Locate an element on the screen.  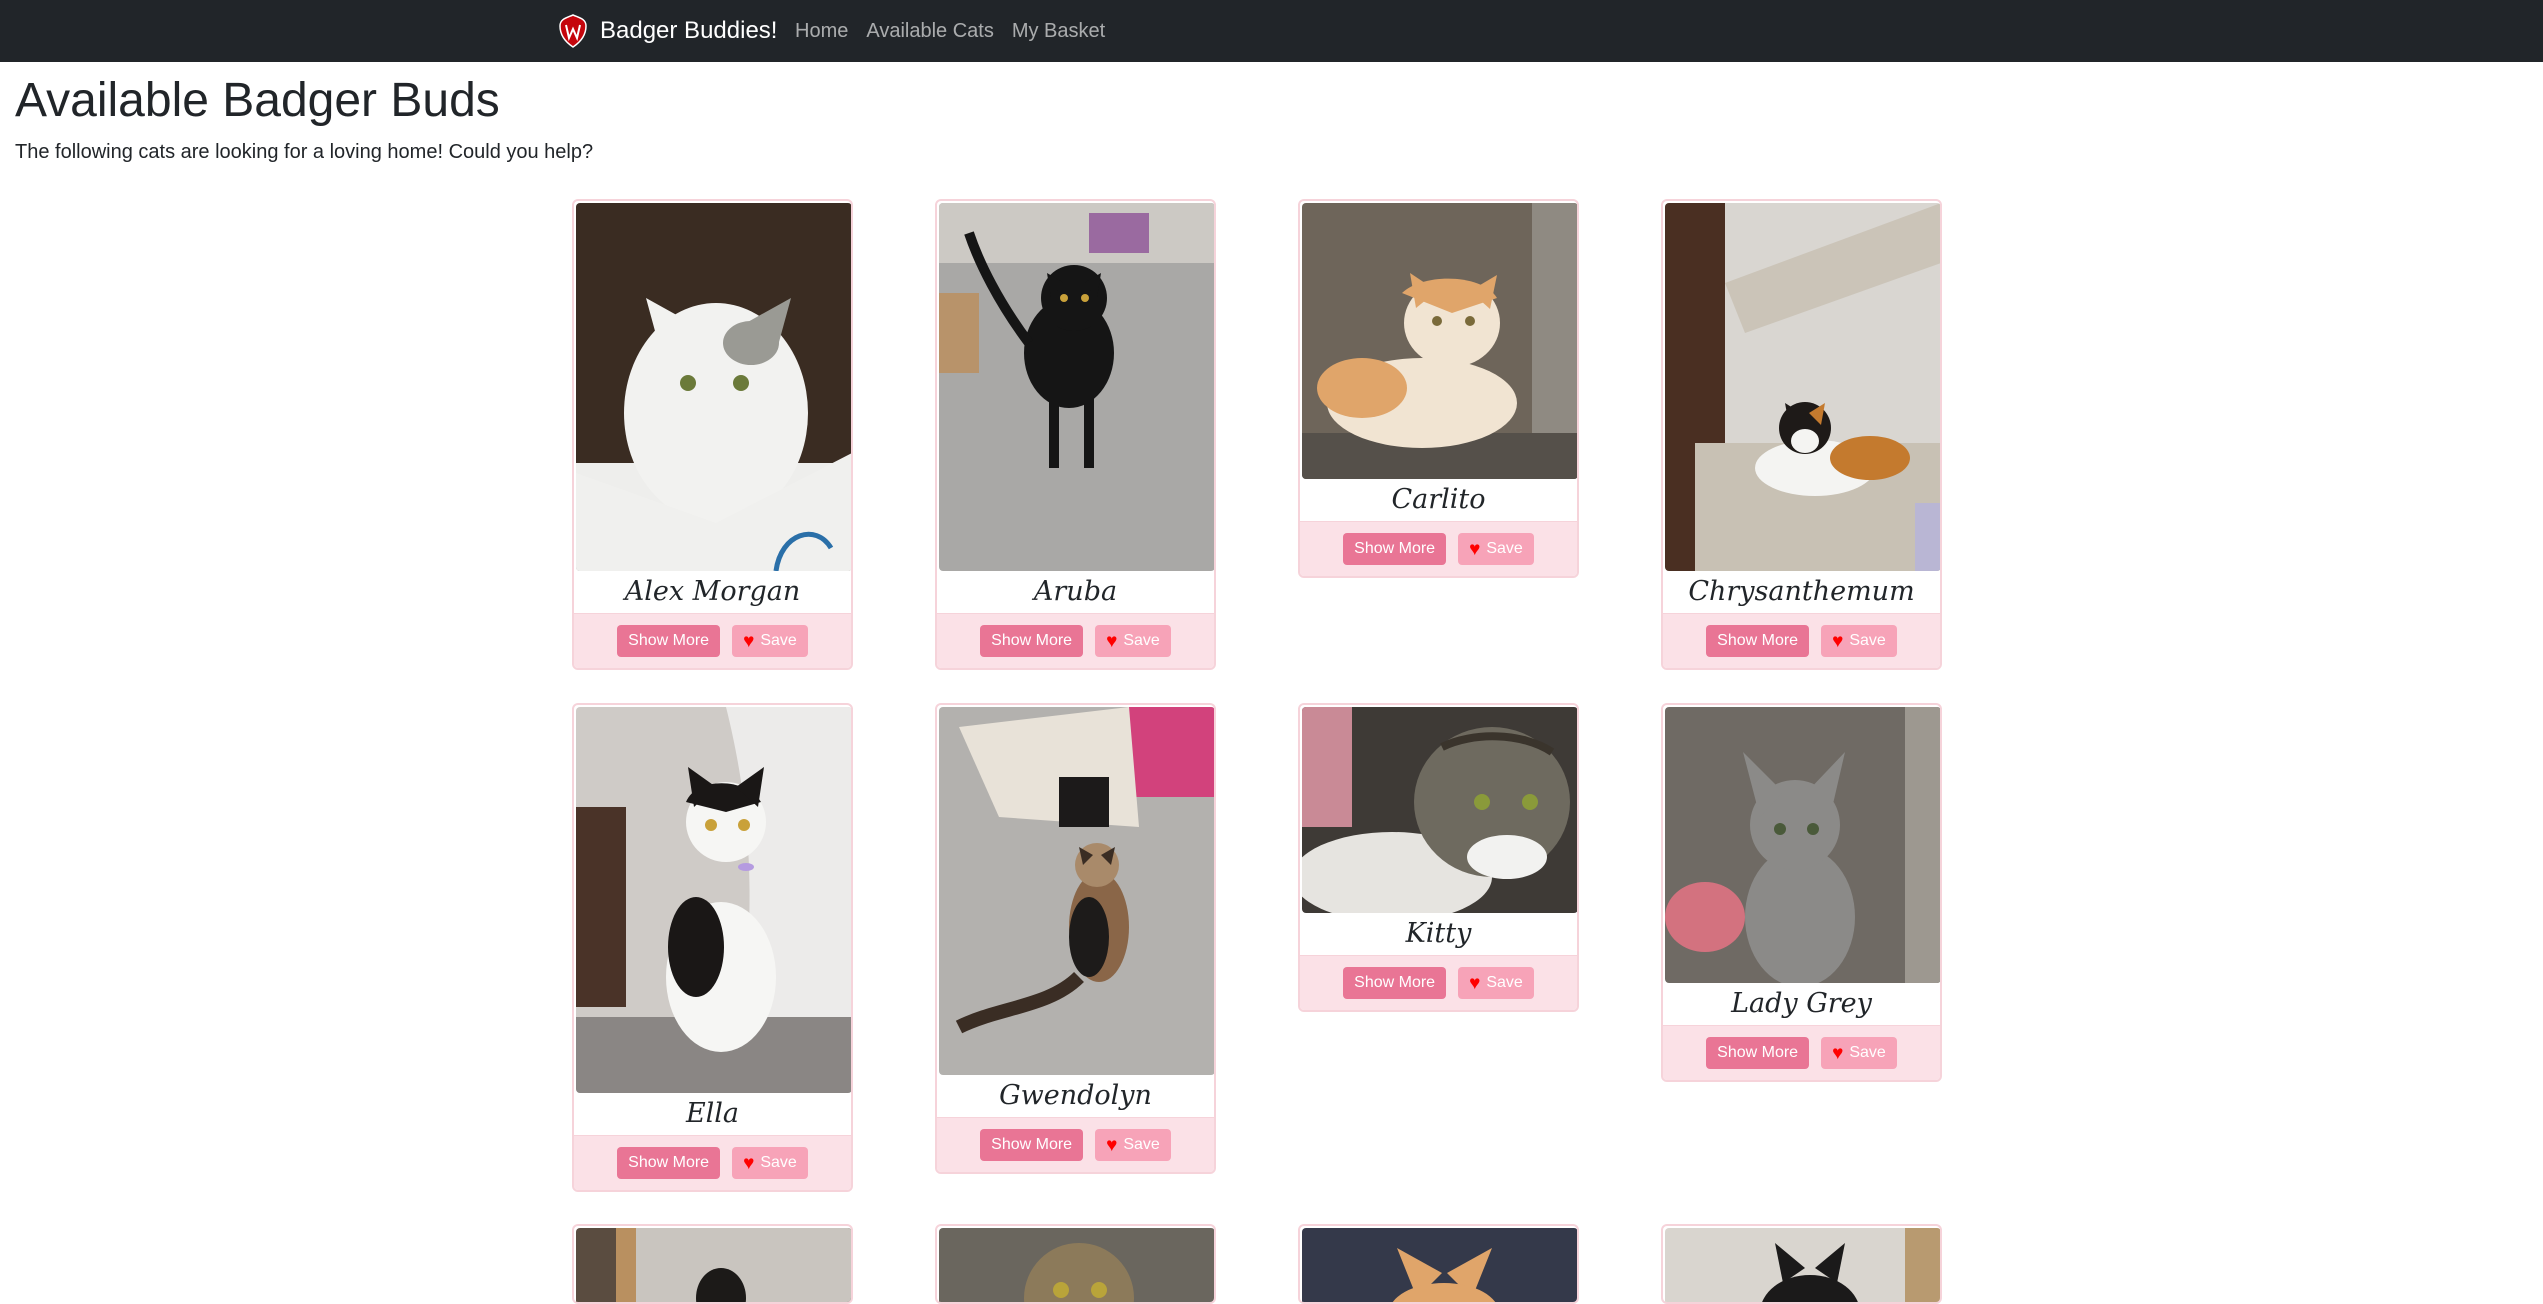
cat-card: Ella Show More ♥ Save is located at coordinates (712, 947).